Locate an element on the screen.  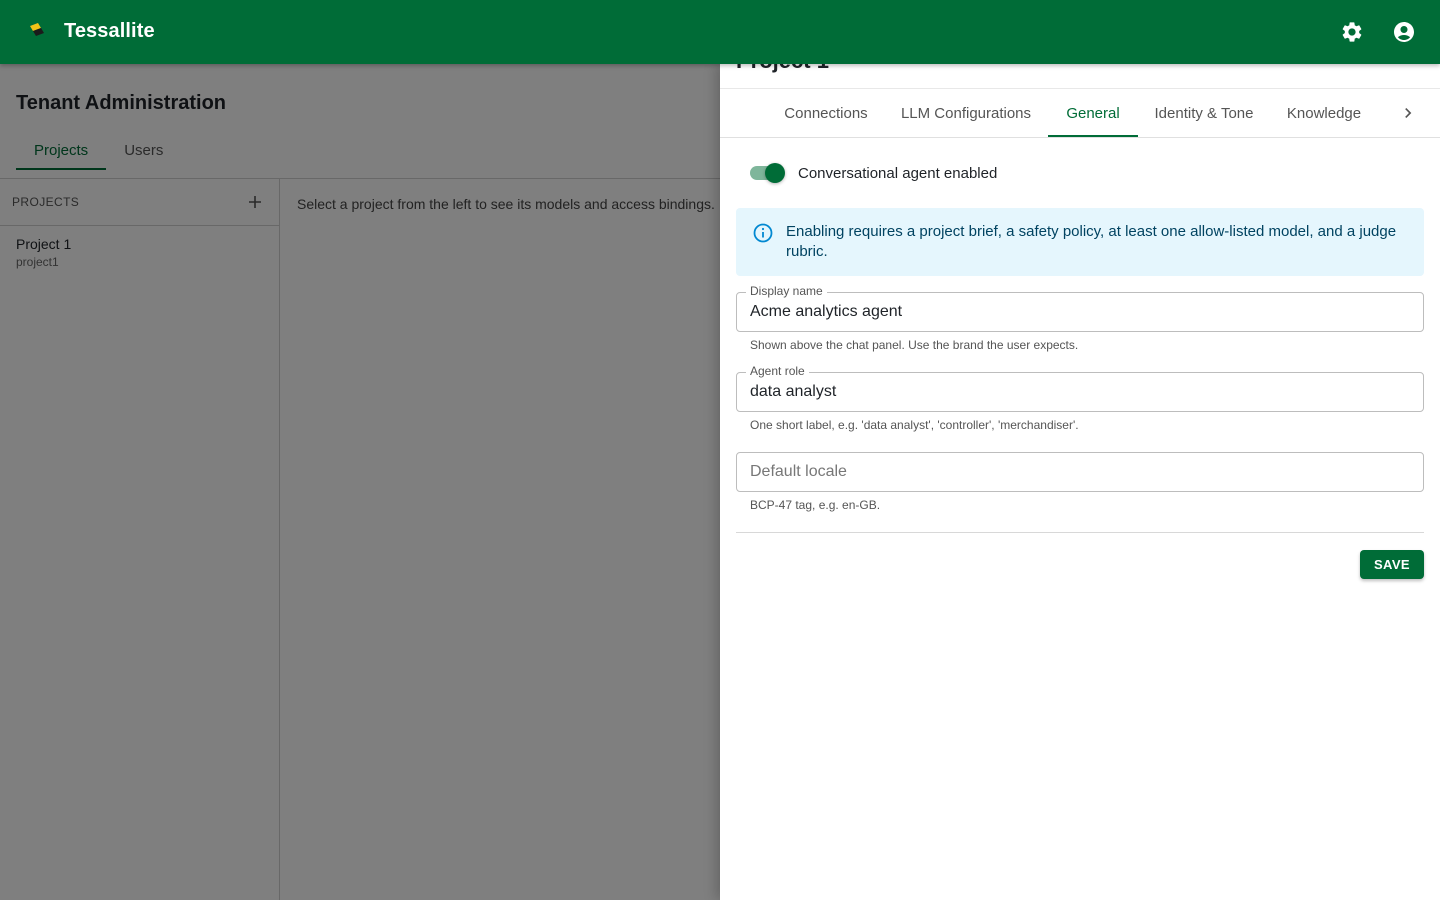
account-button is located at coordinates (1404, 32).